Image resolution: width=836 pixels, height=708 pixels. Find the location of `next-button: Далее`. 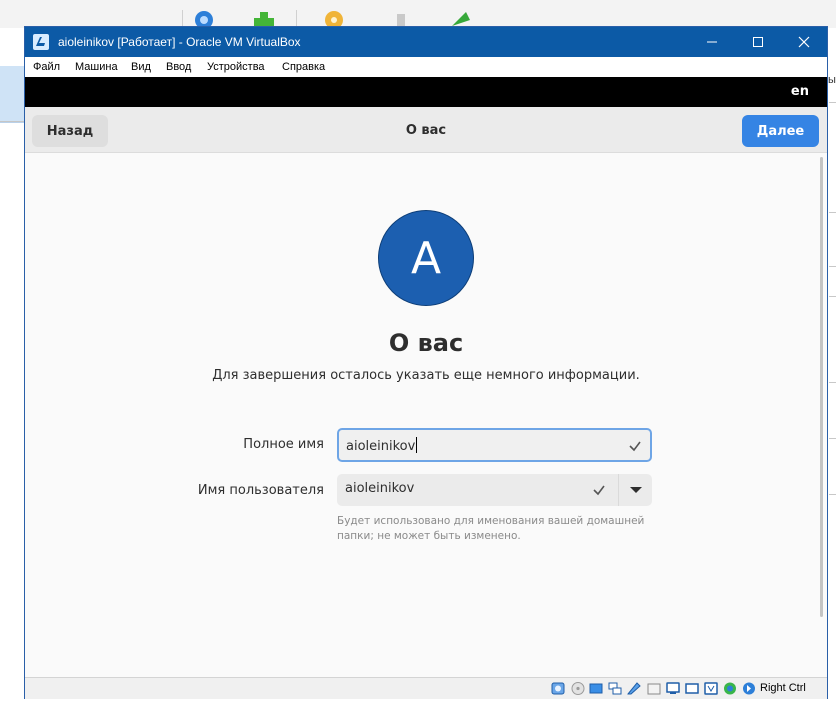

next-button: Далее is located at coordinates (780, 131).